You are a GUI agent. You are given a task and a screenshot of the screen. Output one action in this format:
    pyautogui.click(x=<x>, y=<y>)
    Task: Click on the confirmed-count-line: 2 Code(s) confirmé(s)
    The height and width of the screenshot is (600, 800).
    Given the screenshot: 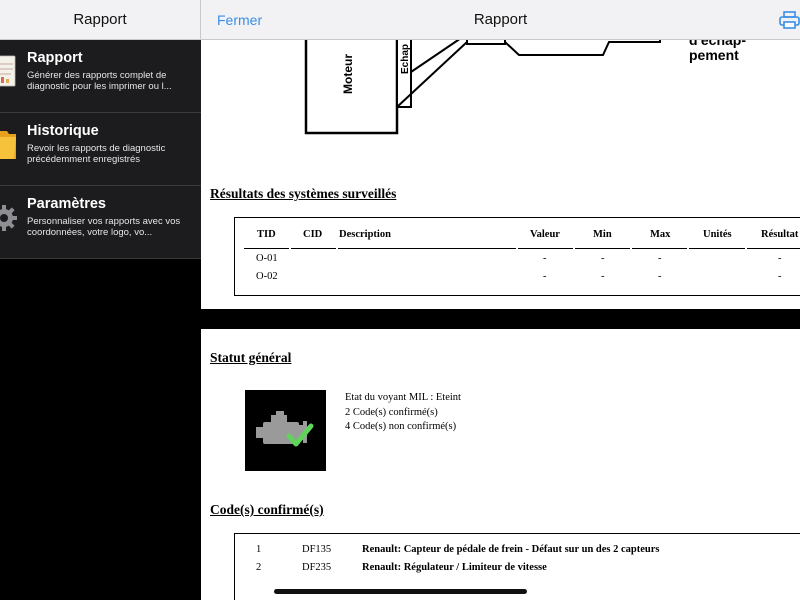 What is the action you would take?
    pyautogui.click(x=391, y=412)
    